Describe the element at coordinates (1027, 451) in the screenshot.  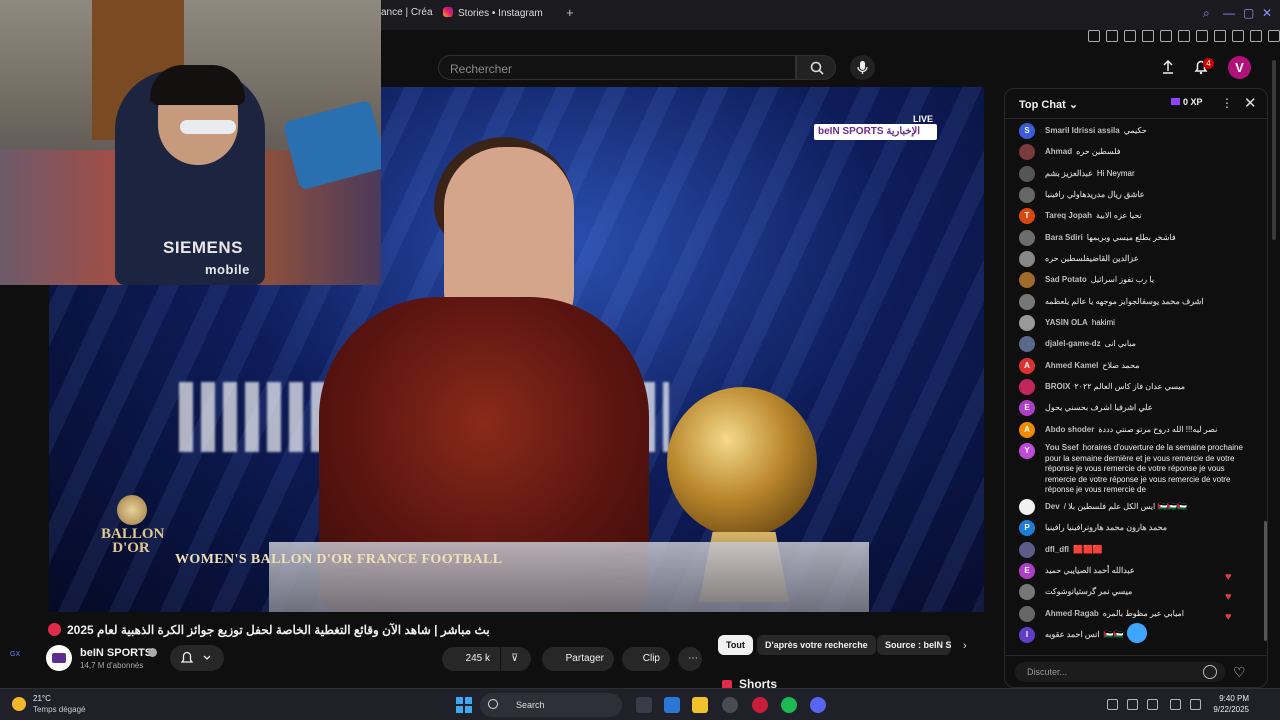
I see `chat-author-avatar: Y` at that location.